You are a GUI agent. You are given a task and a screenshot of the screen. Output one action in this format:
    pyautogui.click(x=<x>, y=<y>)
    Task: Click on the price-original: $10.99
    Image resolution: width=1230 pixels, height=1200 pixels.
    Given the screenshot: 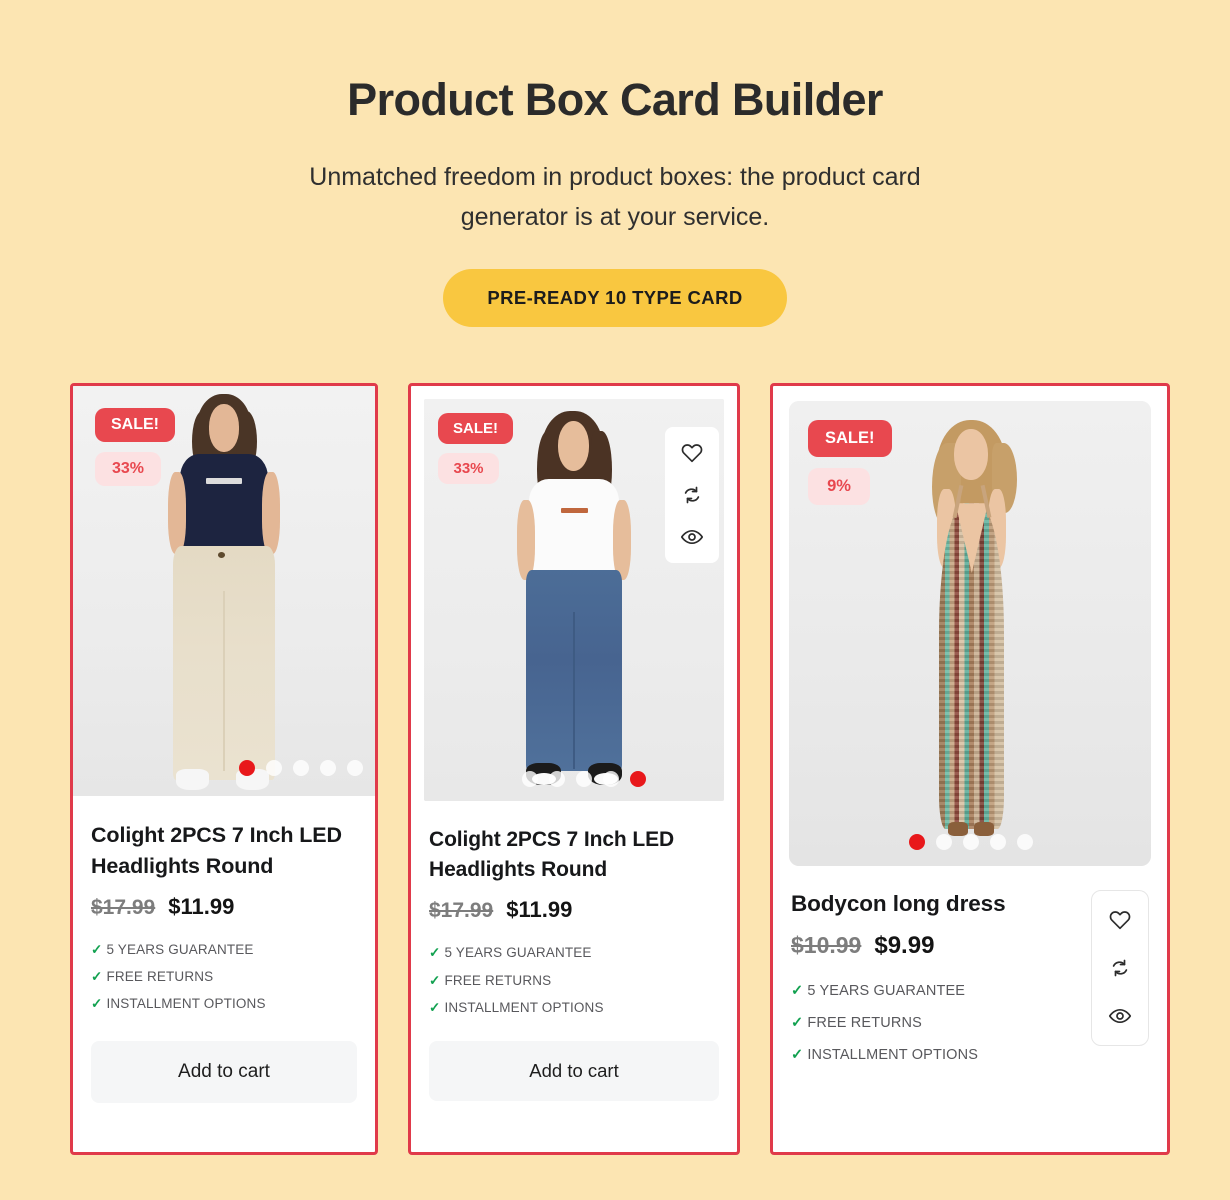 What is the action you would take?
    pyautogui.click(x=826, y=945)
    